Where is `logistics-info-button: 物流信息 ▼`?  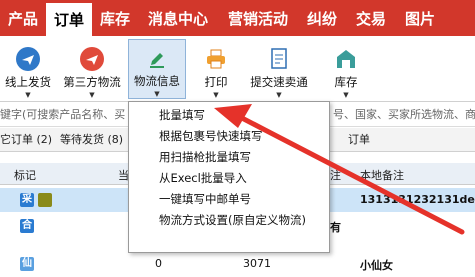 logistics-info-button: 物流信息 ▼ is located at coordinates (157, 69).